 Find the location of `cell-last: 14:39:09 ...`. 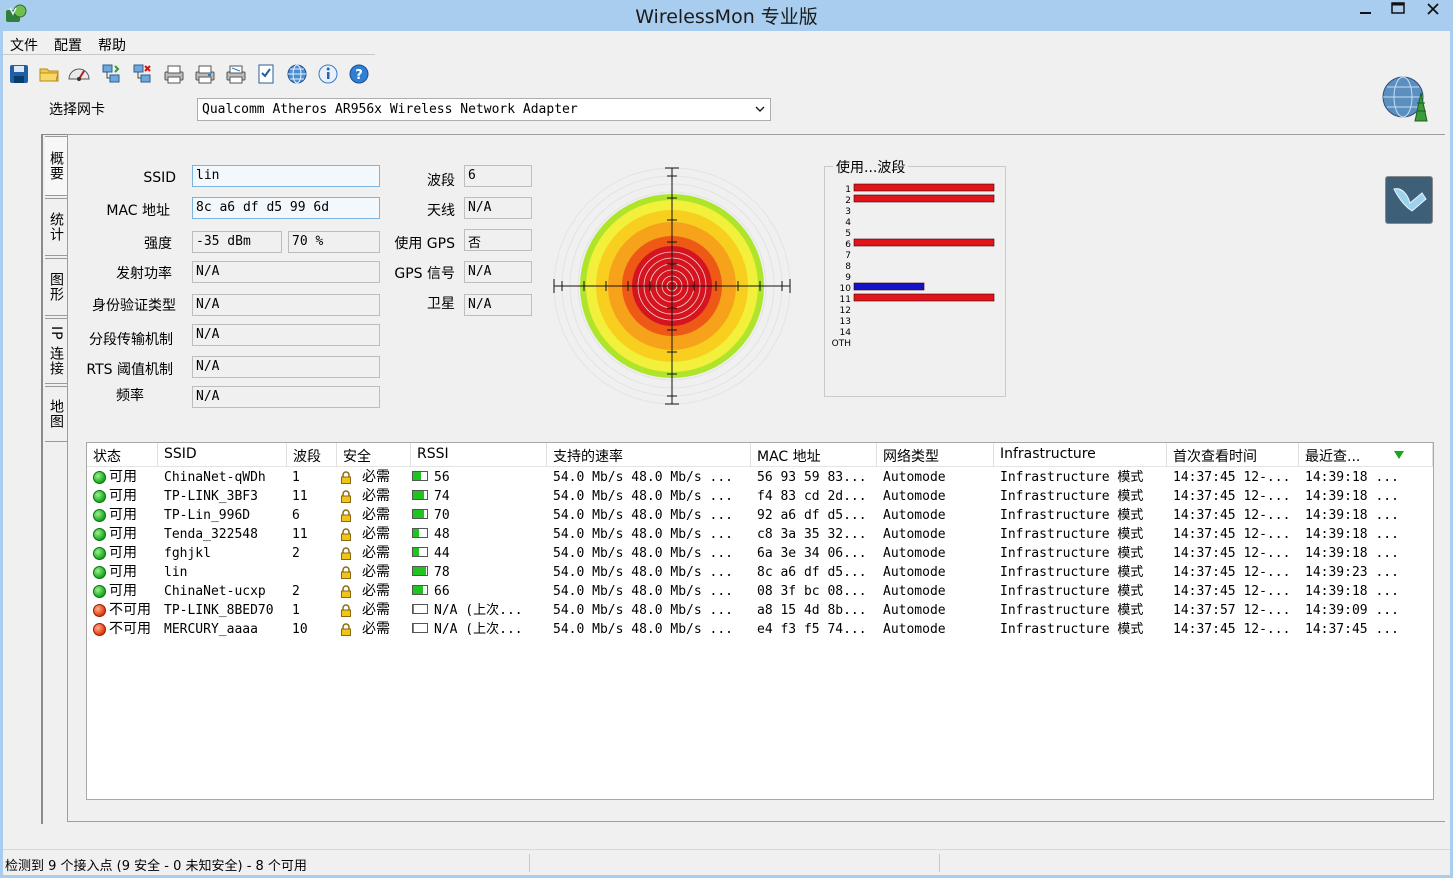

cell-last: 14:39:09 ... is located at coordinates (1352, 610).